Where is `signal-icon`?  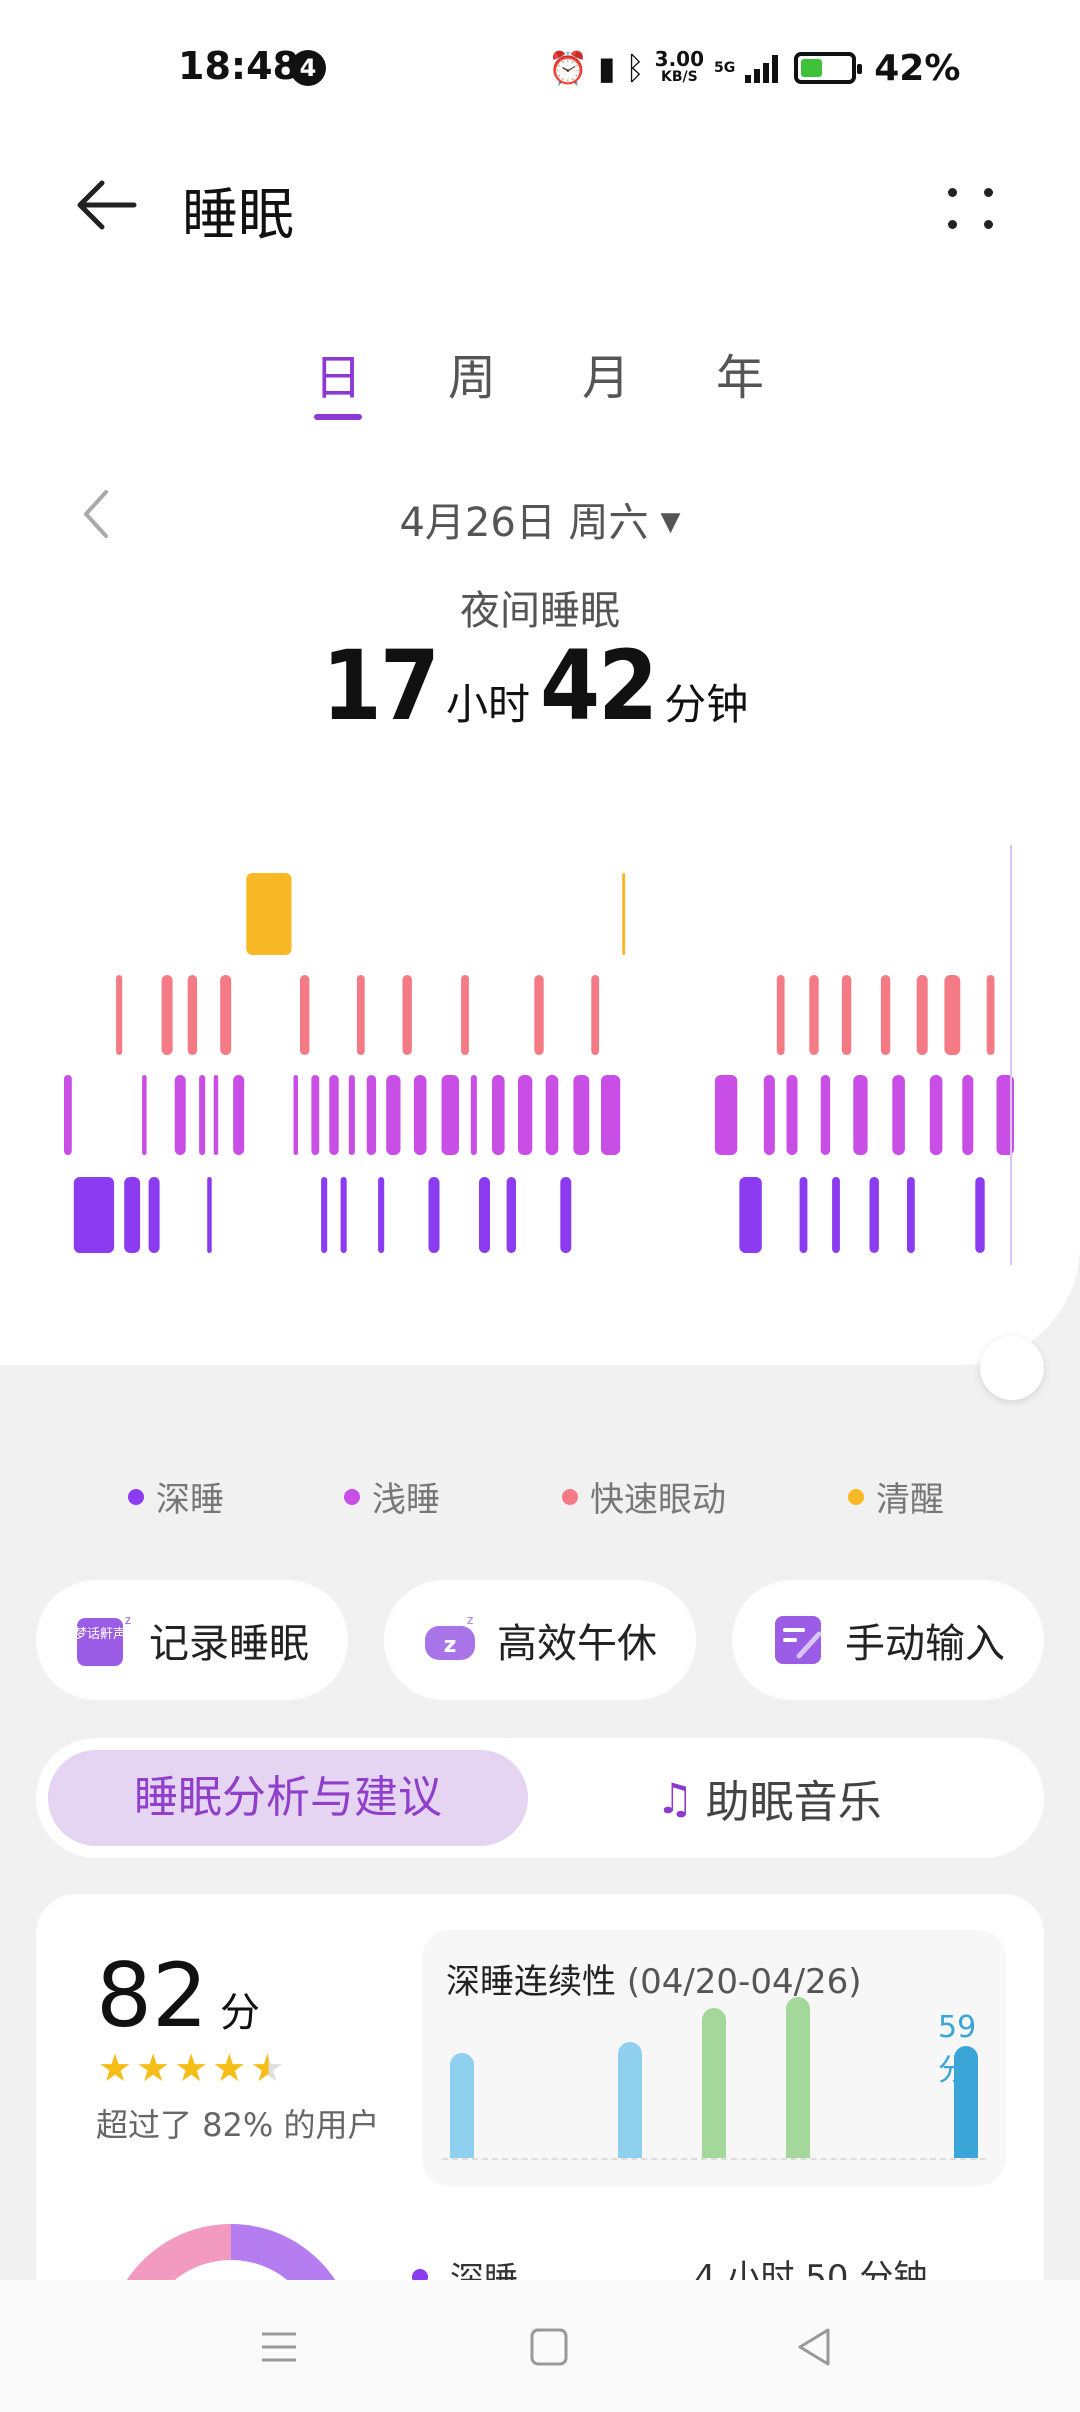
signal-icon is located at coordinates (762, 68).